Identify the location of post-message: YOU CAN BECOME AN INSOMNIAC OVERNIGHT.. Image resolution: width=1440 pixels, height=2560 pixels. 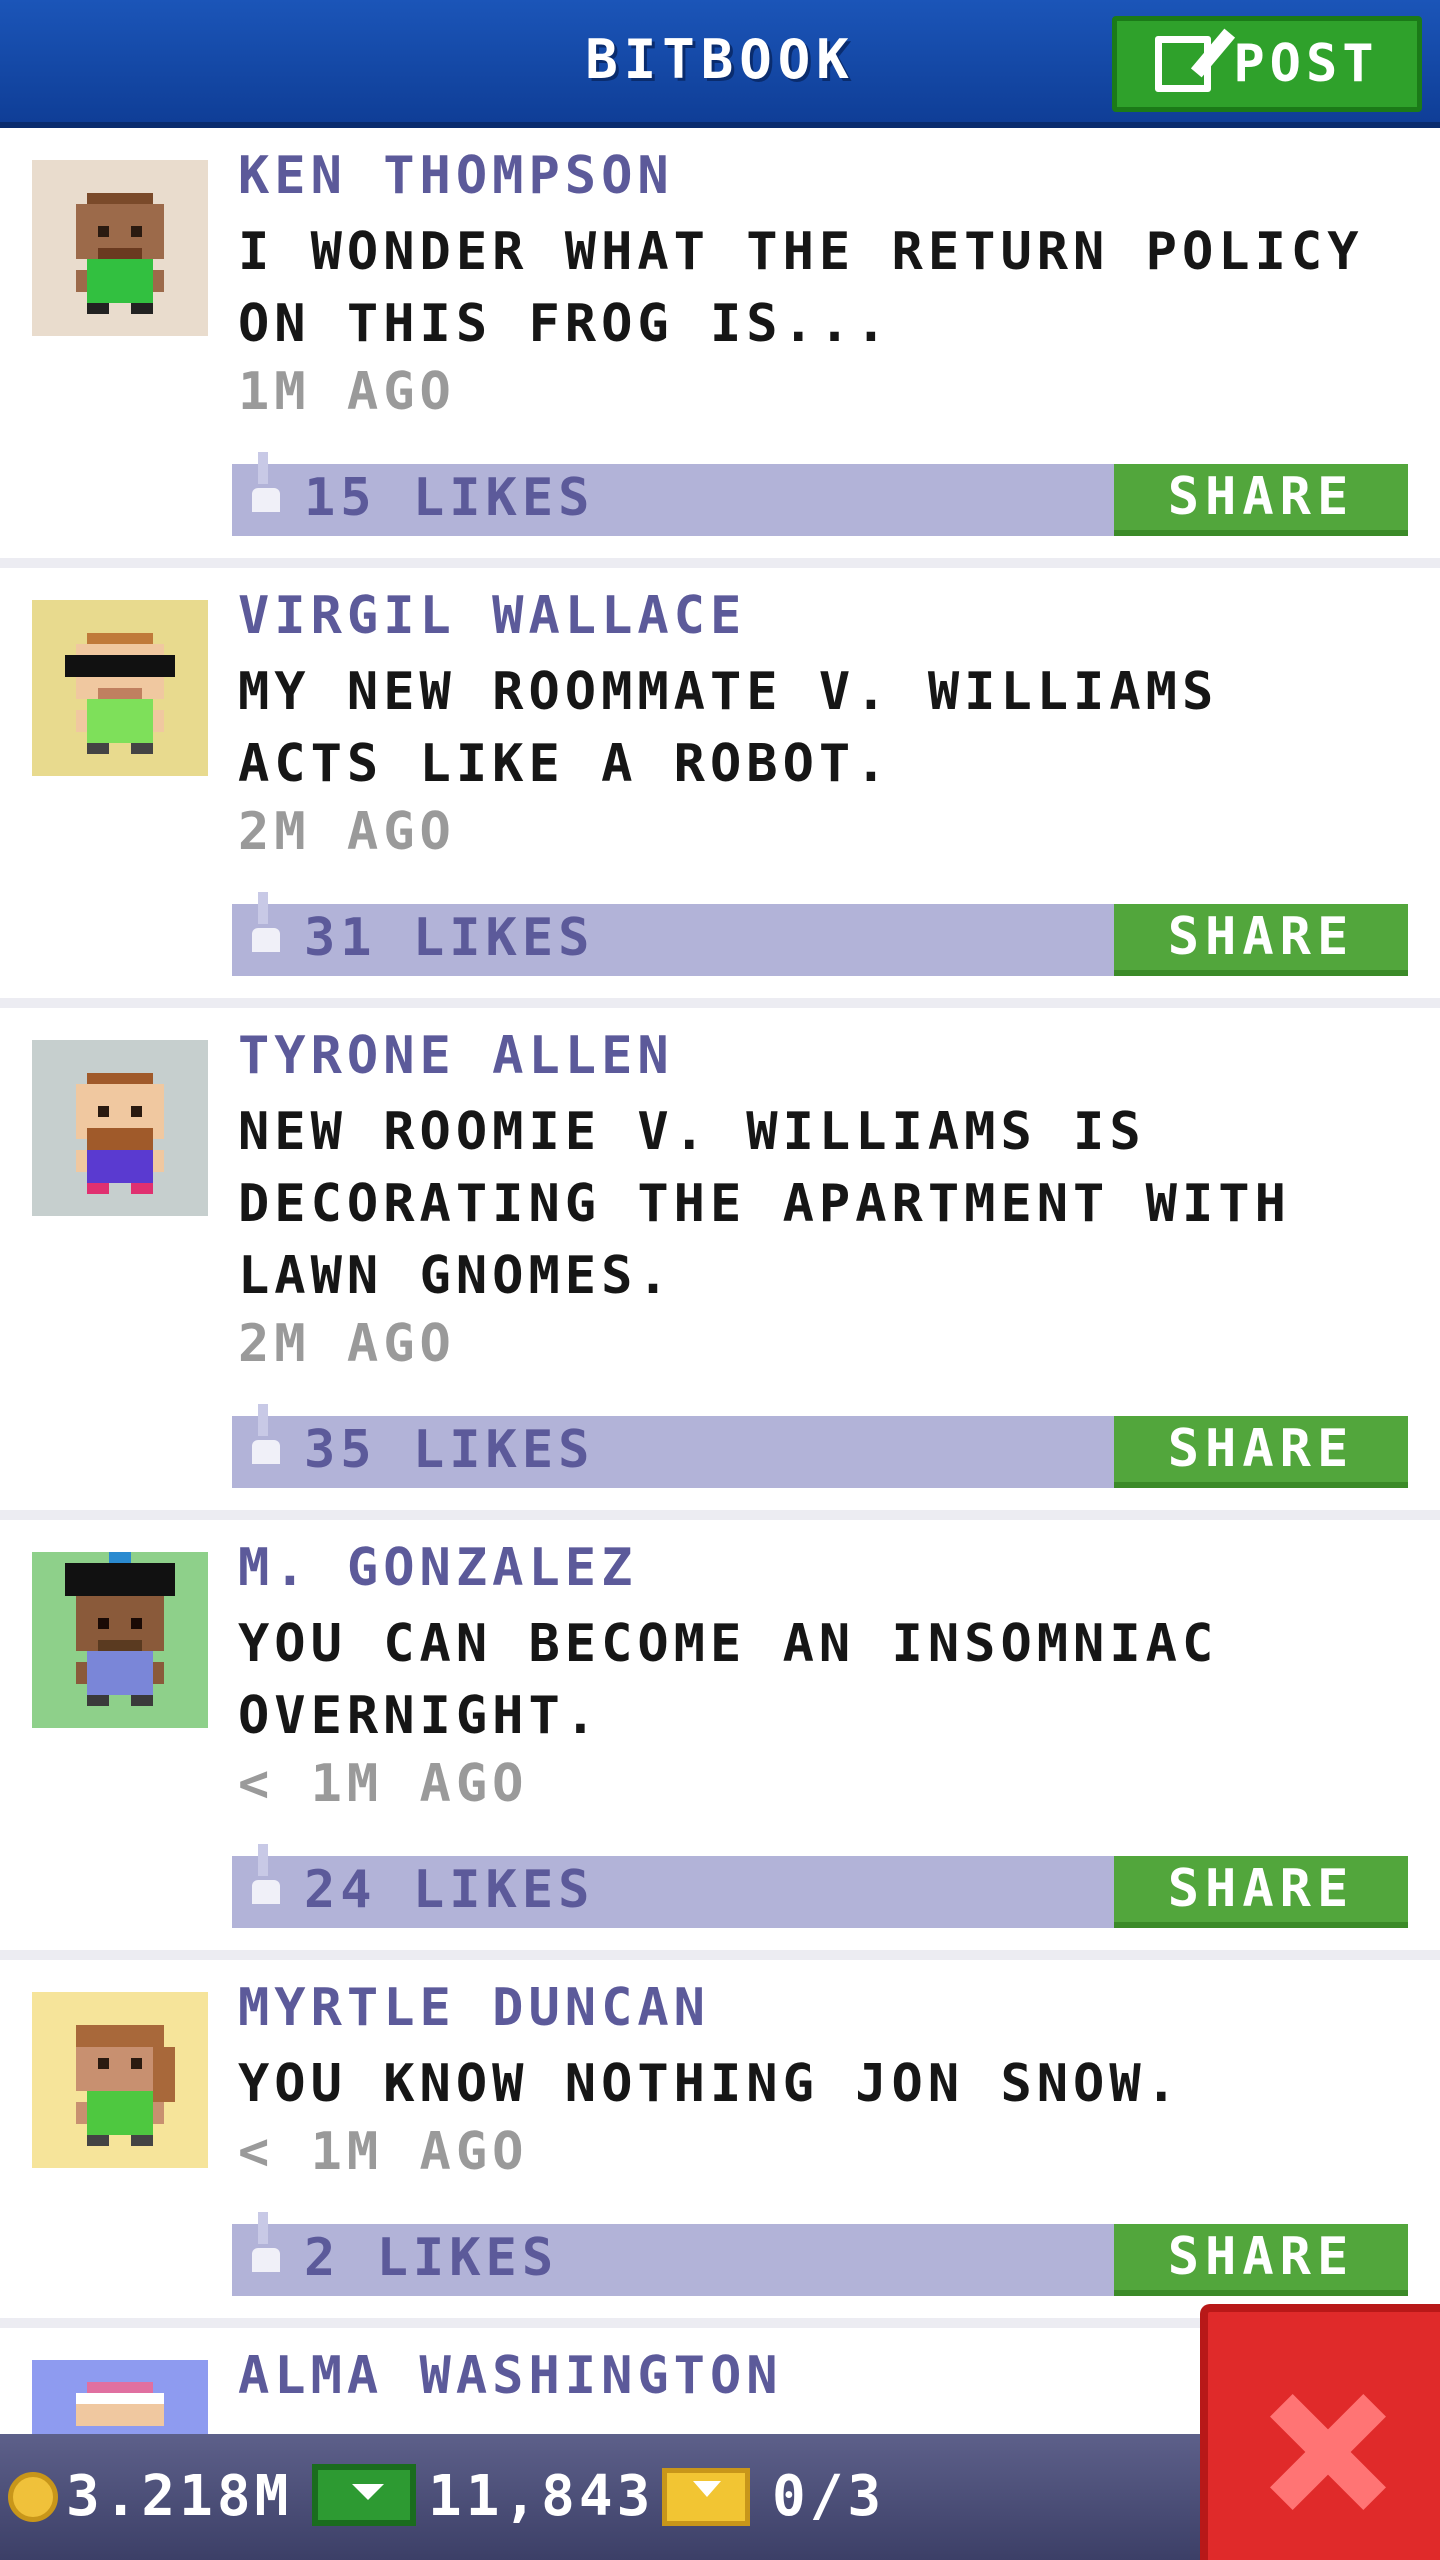
(728, 1680).